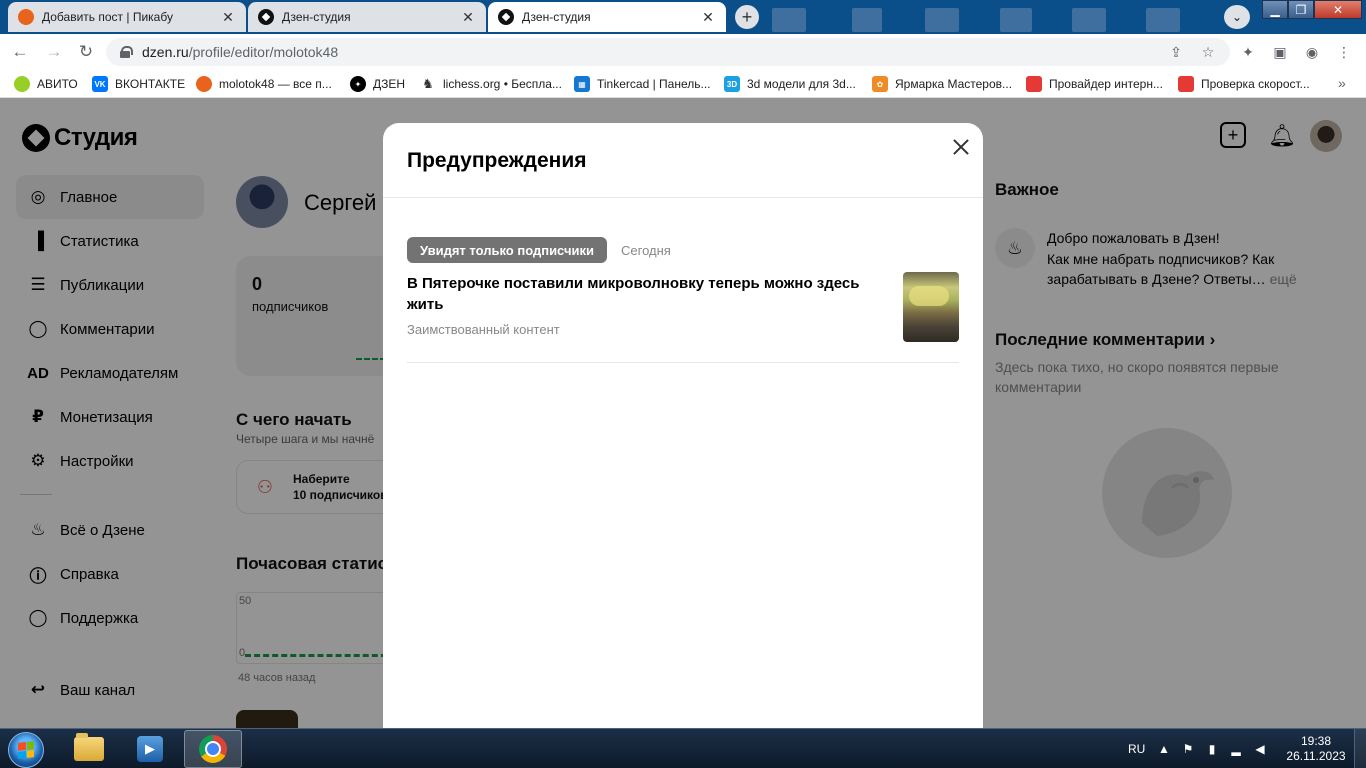 The height and width of the screenshot is (768, 1366). What do you see at coordinates (1344, 52) in the screenshot?
I see `menu-icon: ⋮` at bounding box center [1344, 52].